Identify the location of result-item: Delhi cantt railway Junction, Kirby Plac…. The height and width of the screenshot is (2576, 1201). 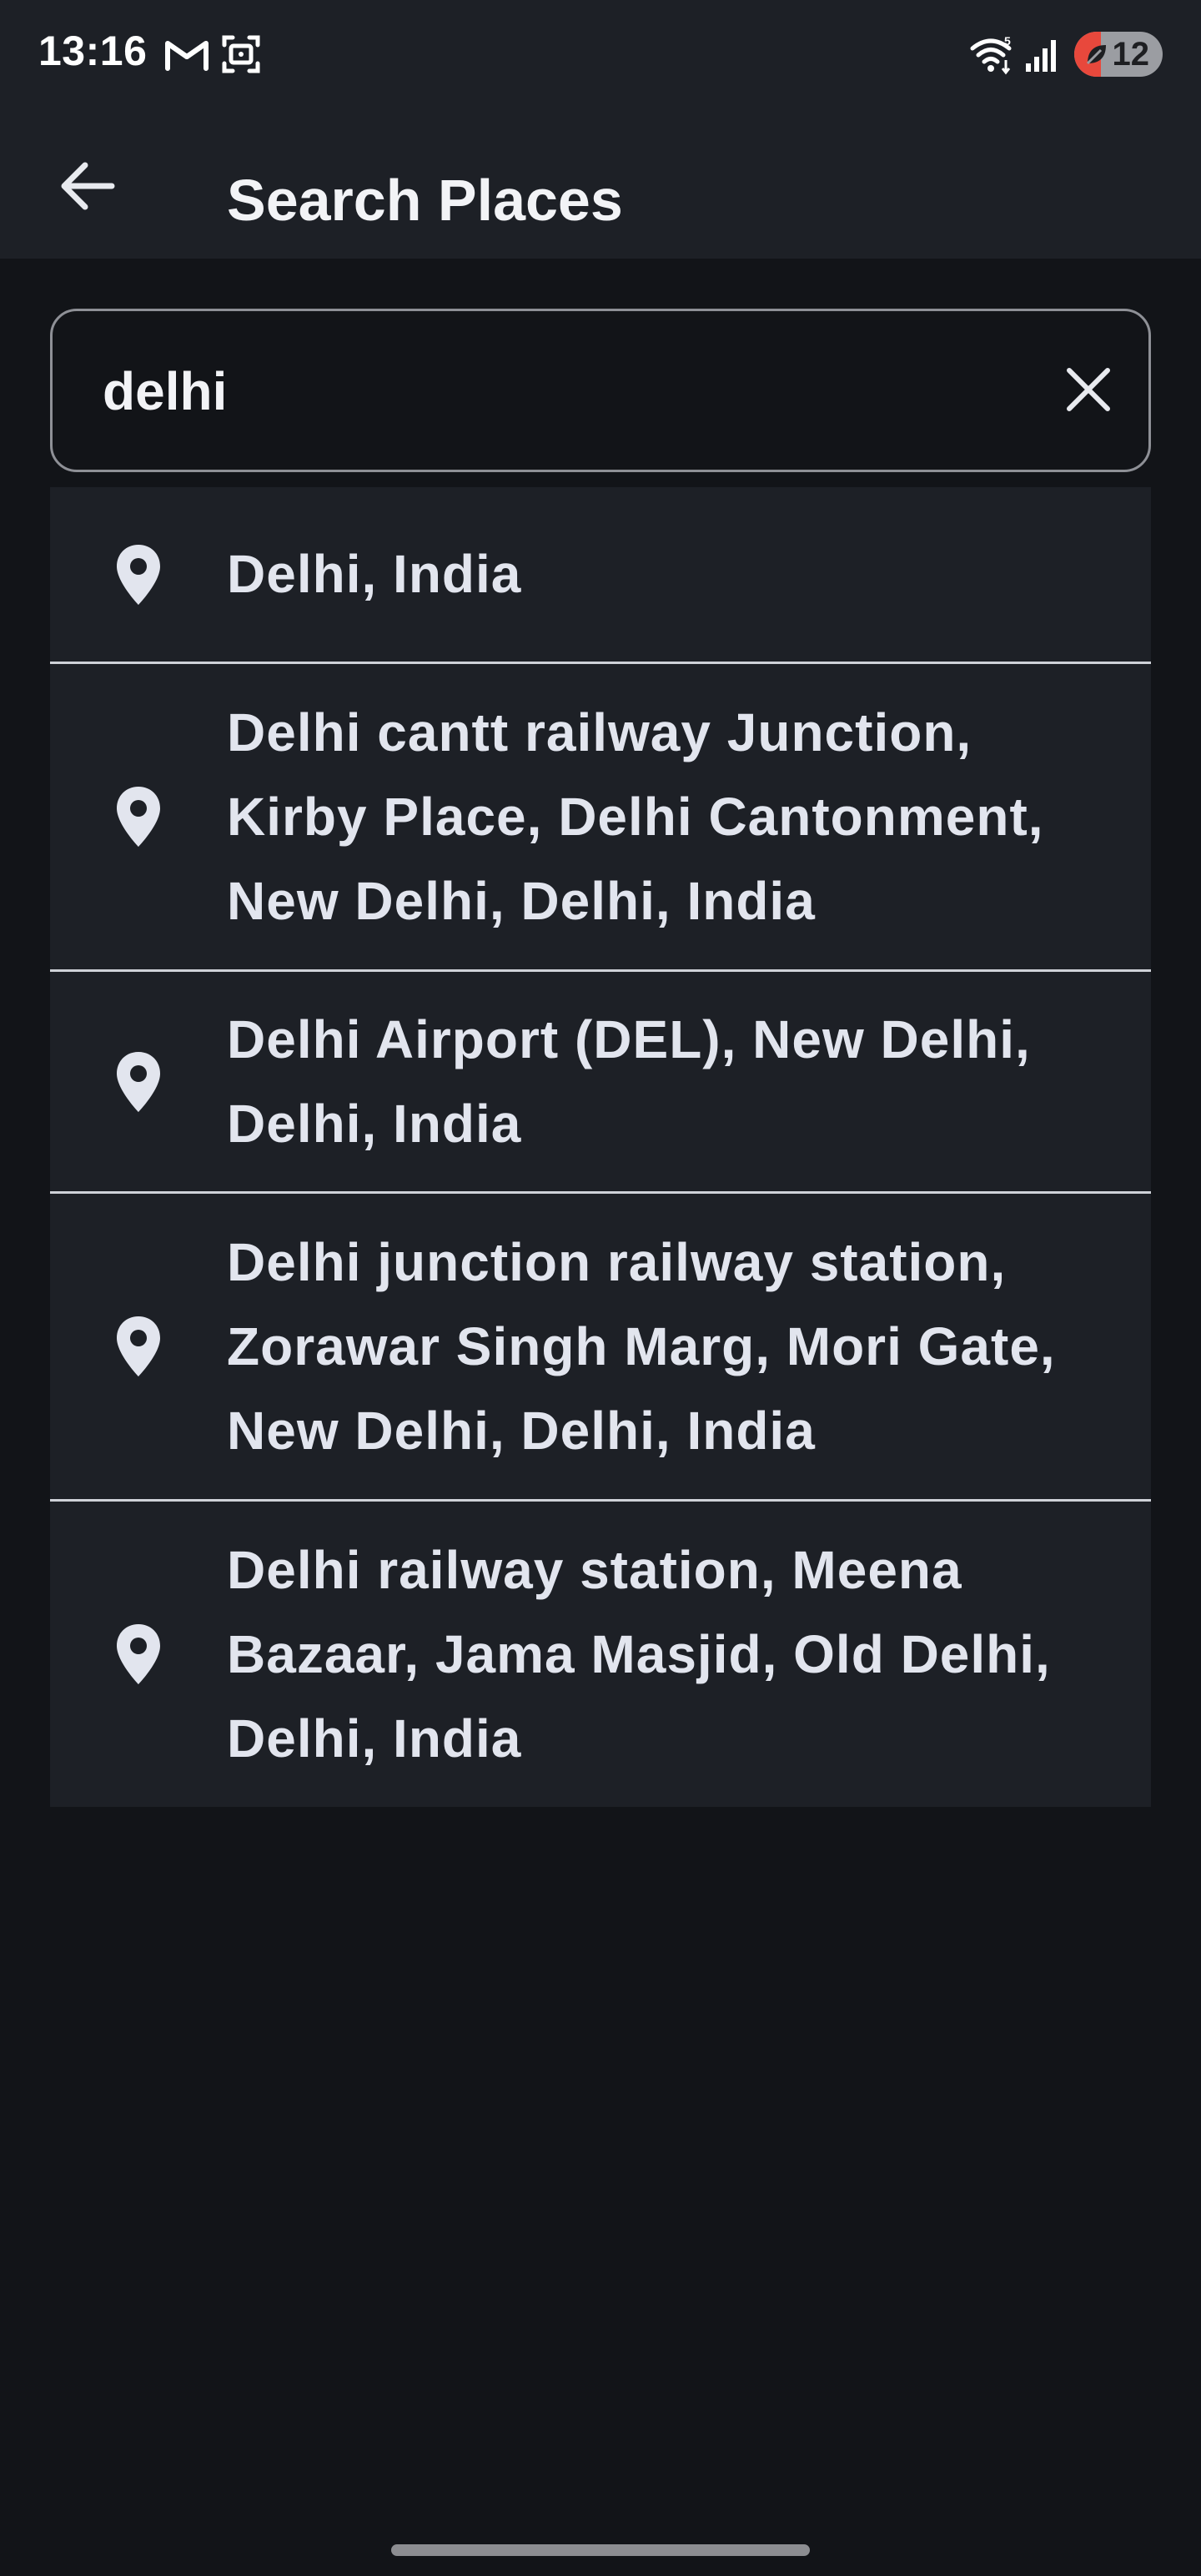
(601, 818).